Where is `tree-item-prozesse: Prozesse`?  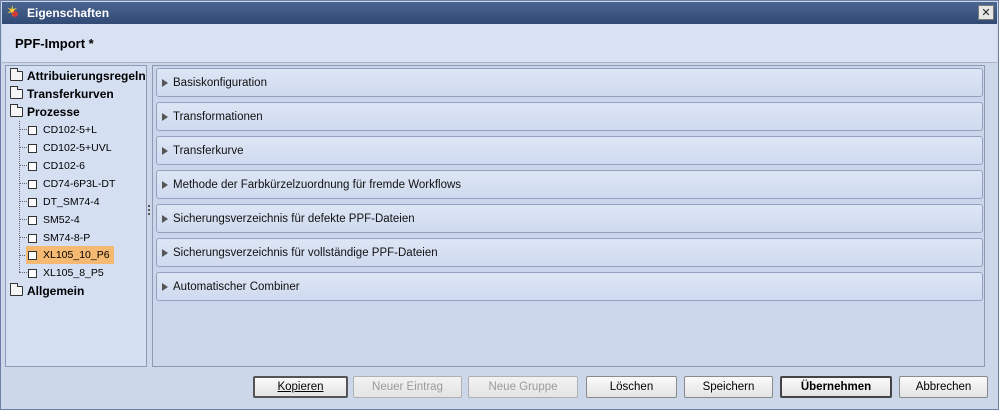 tree-item-prozesse: Prozesse is located at coordinates (45, 112).